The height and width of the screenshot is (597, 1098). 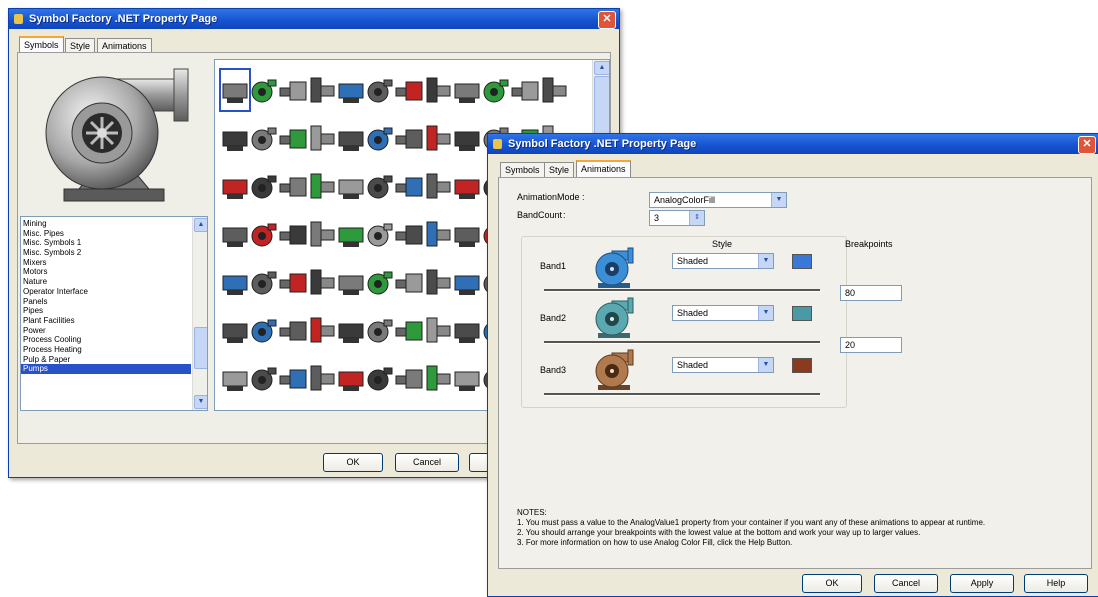 I want to click on front-tab-style: Style, so click(x=559, y=169).